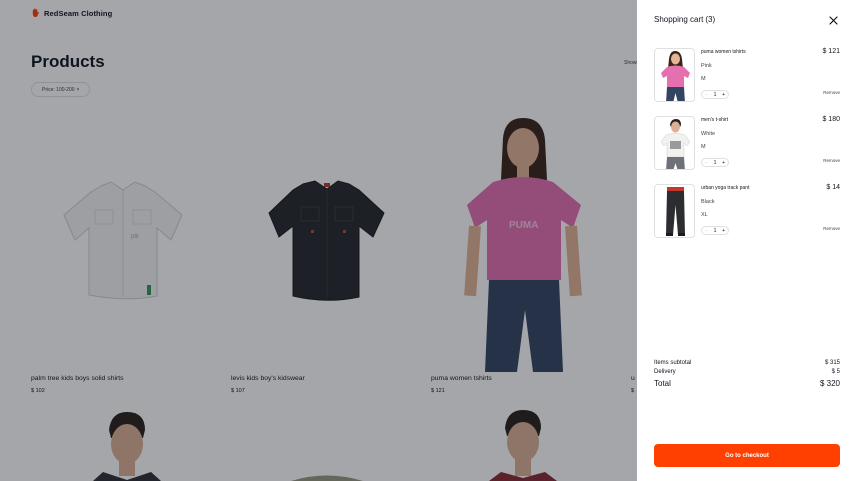 Image resolution: width=855 pixels, height=481 pixels. Describe the element at coordinates (747, 455) in the screenshot. I see `checkout-button: Go to checkout` at that location.